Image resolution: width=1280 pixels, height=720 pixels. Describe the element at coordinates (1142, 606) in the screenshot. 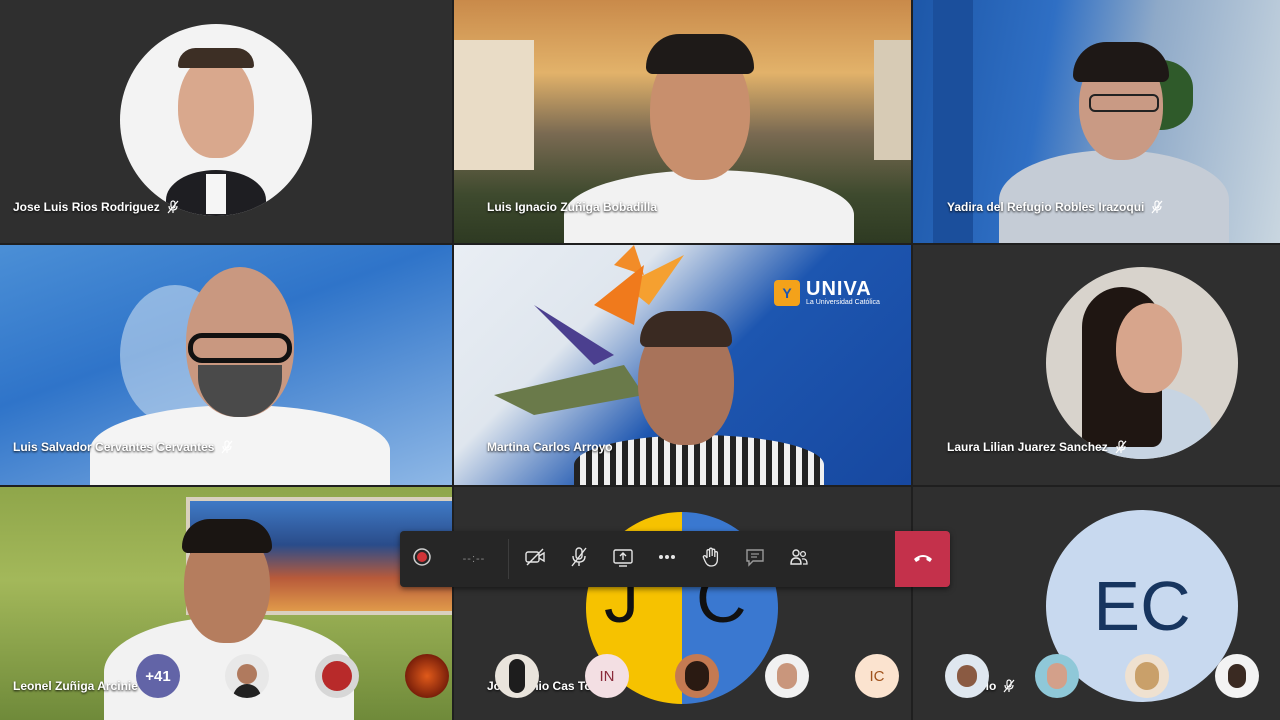

I see `initials-text: EC` at that location.